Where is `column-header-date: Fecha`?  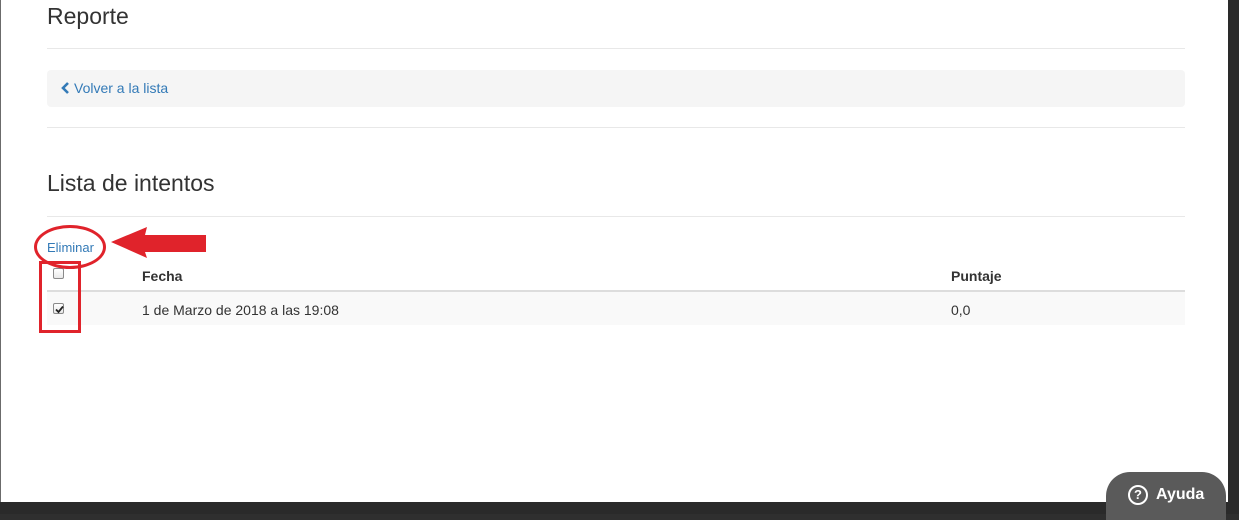
column-header-date: Fecha is located at coordinates (162, 276).